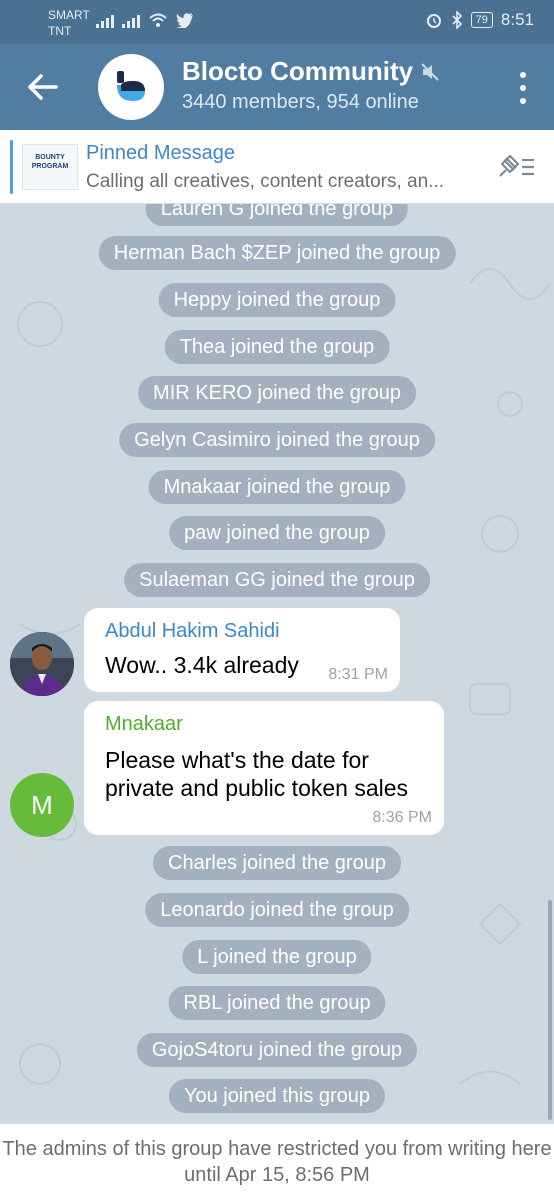 The width and height of the screenshot is (554, 1200). What do you see at coordinates (277, 1003) in the screenshot?
I see `service-message: RBL joined the group` at bounding box center [277, 1003].